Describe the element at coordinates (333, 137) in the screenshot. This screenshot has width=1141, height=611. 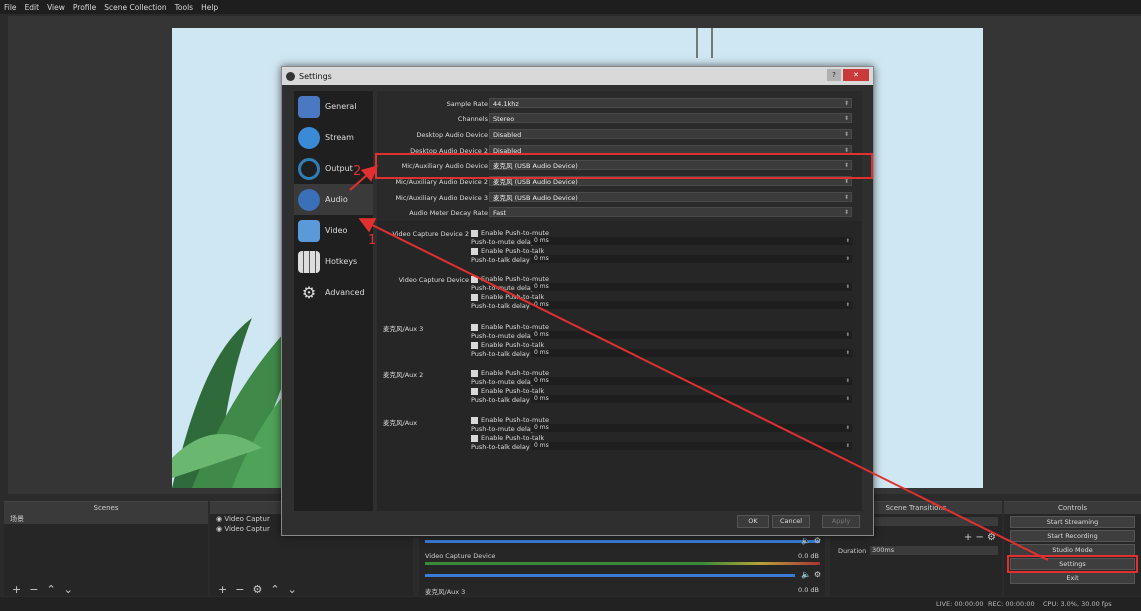
I see `nav-stream: Stream` at that location.